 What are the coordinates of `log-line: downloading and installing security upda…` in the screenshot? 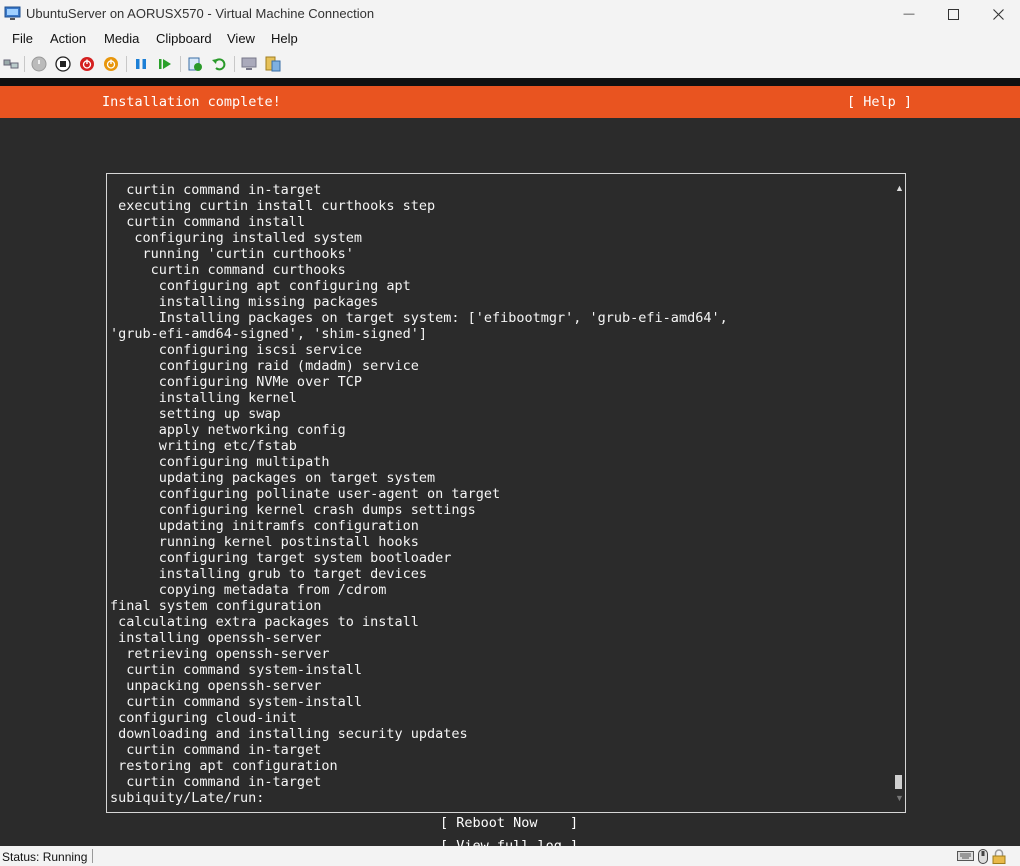 It's located at (289, 734).